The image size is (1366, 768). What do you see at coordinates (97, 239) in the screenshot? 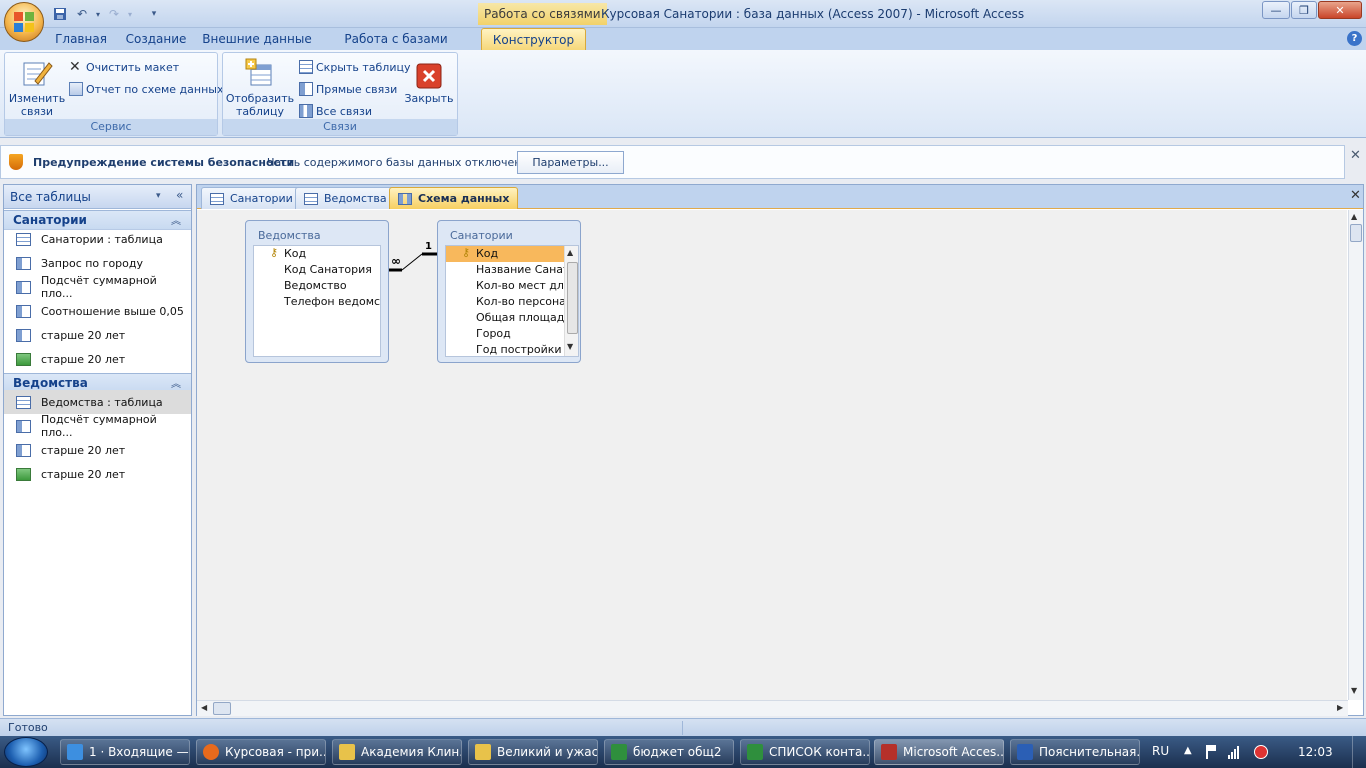
I see `nav-item-sanatorii-table: Санатории : таблица` at bounding box center [97, 239].